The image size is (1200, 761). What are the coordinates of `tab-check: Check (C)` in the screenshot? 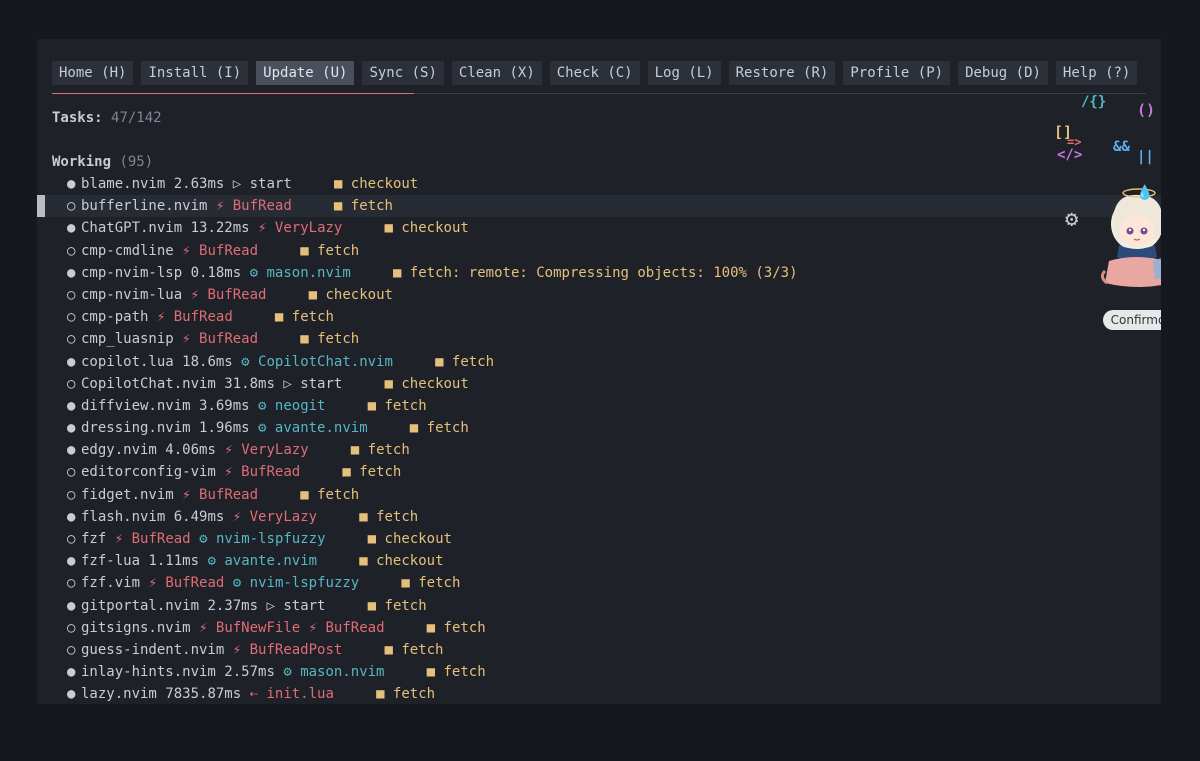 It's located at (594, 73).